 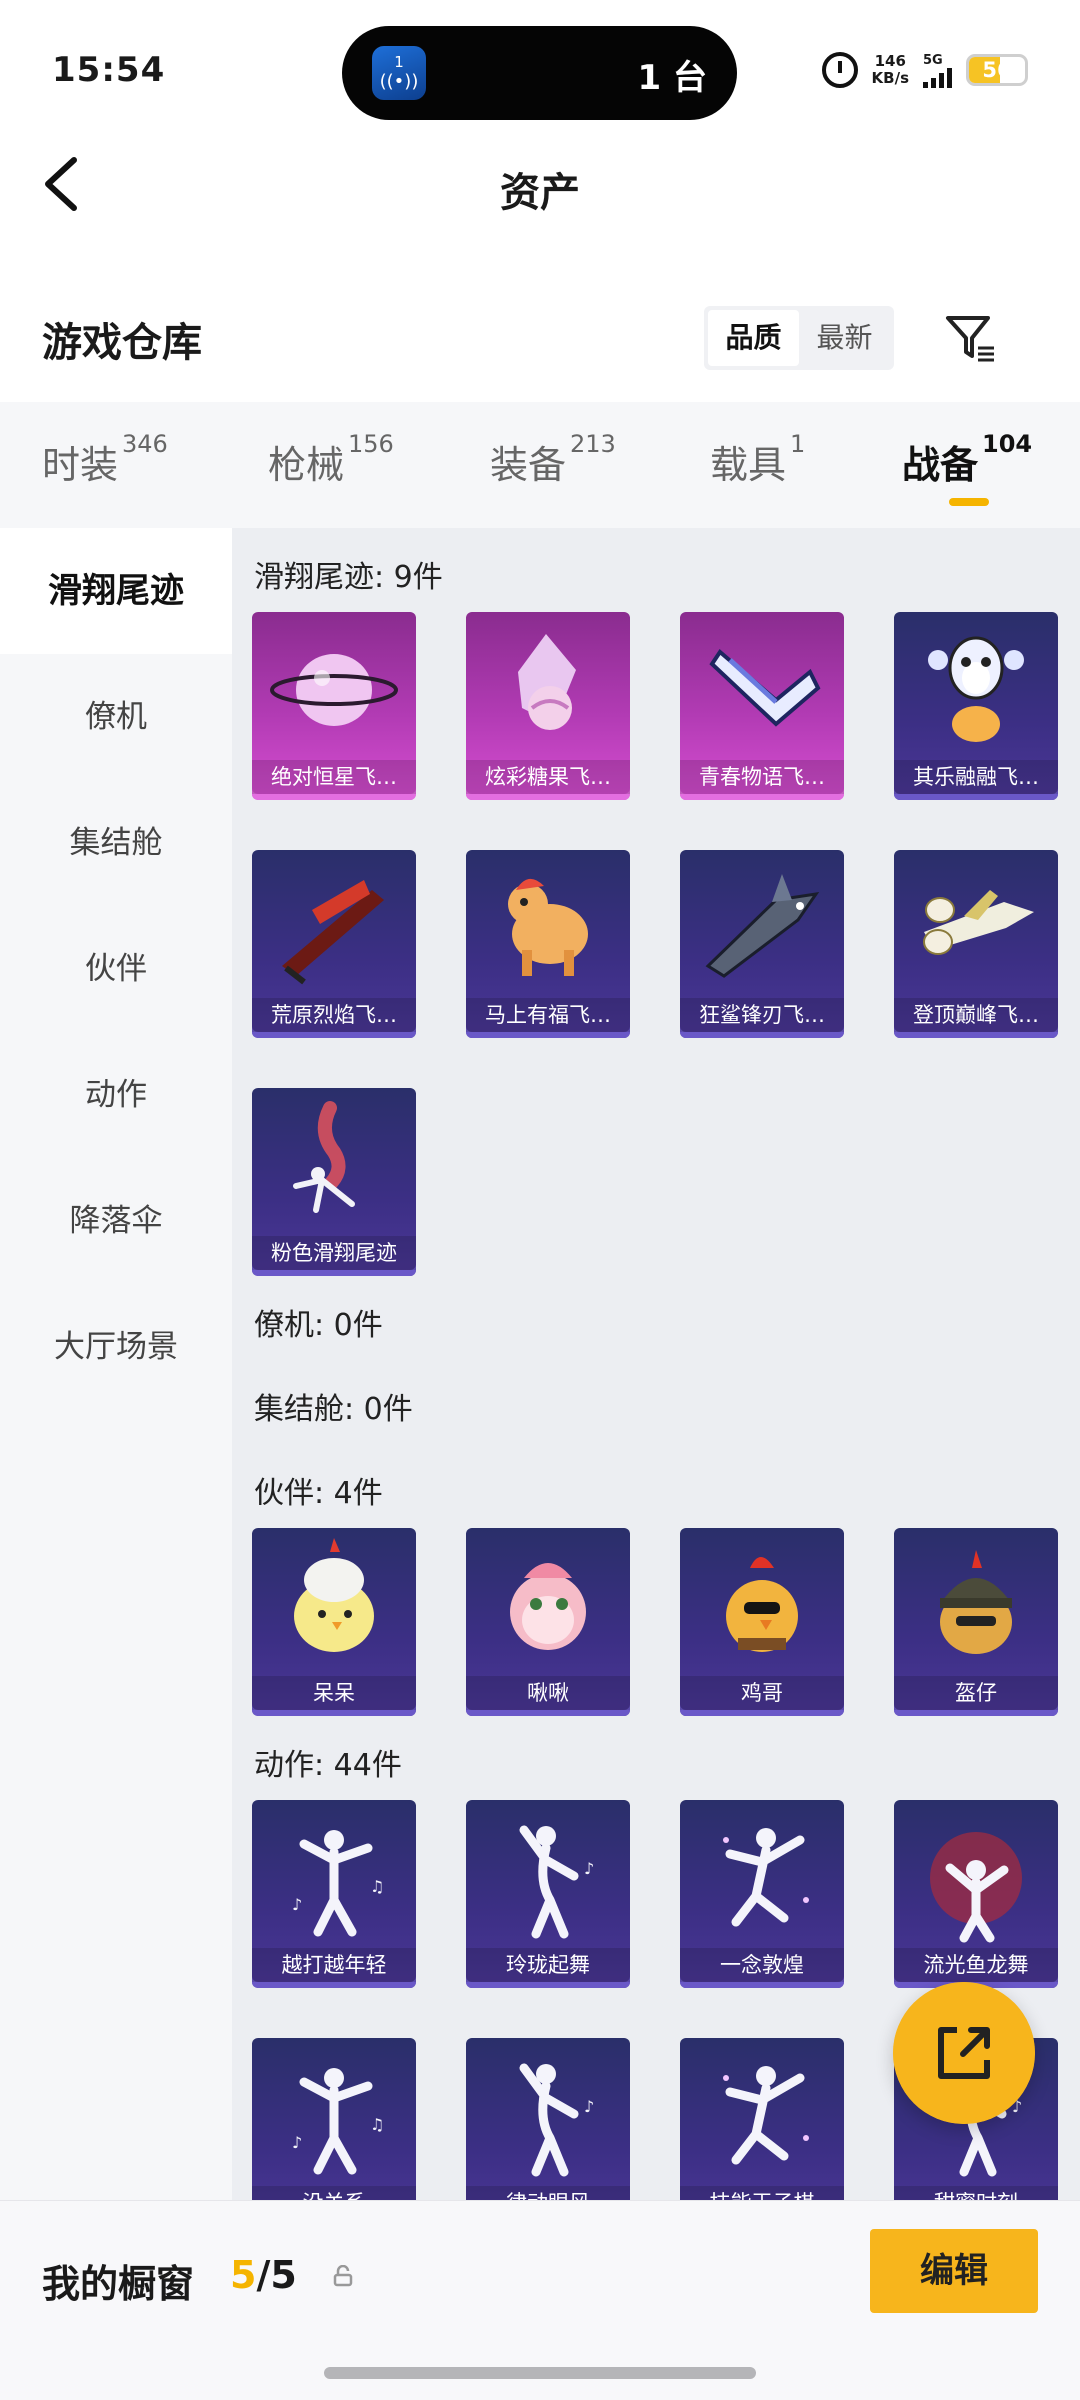 I want to click on tab-label: 时装, so click(x=80, y=465).